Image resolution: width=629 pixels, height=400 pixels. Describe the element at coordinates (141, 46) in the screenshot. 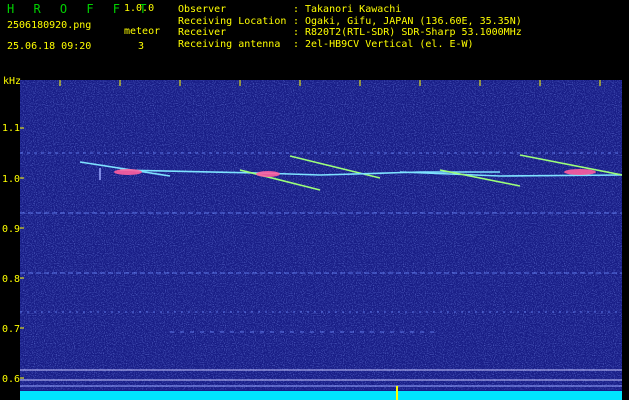

I see `meteor-count: 3` at that location.